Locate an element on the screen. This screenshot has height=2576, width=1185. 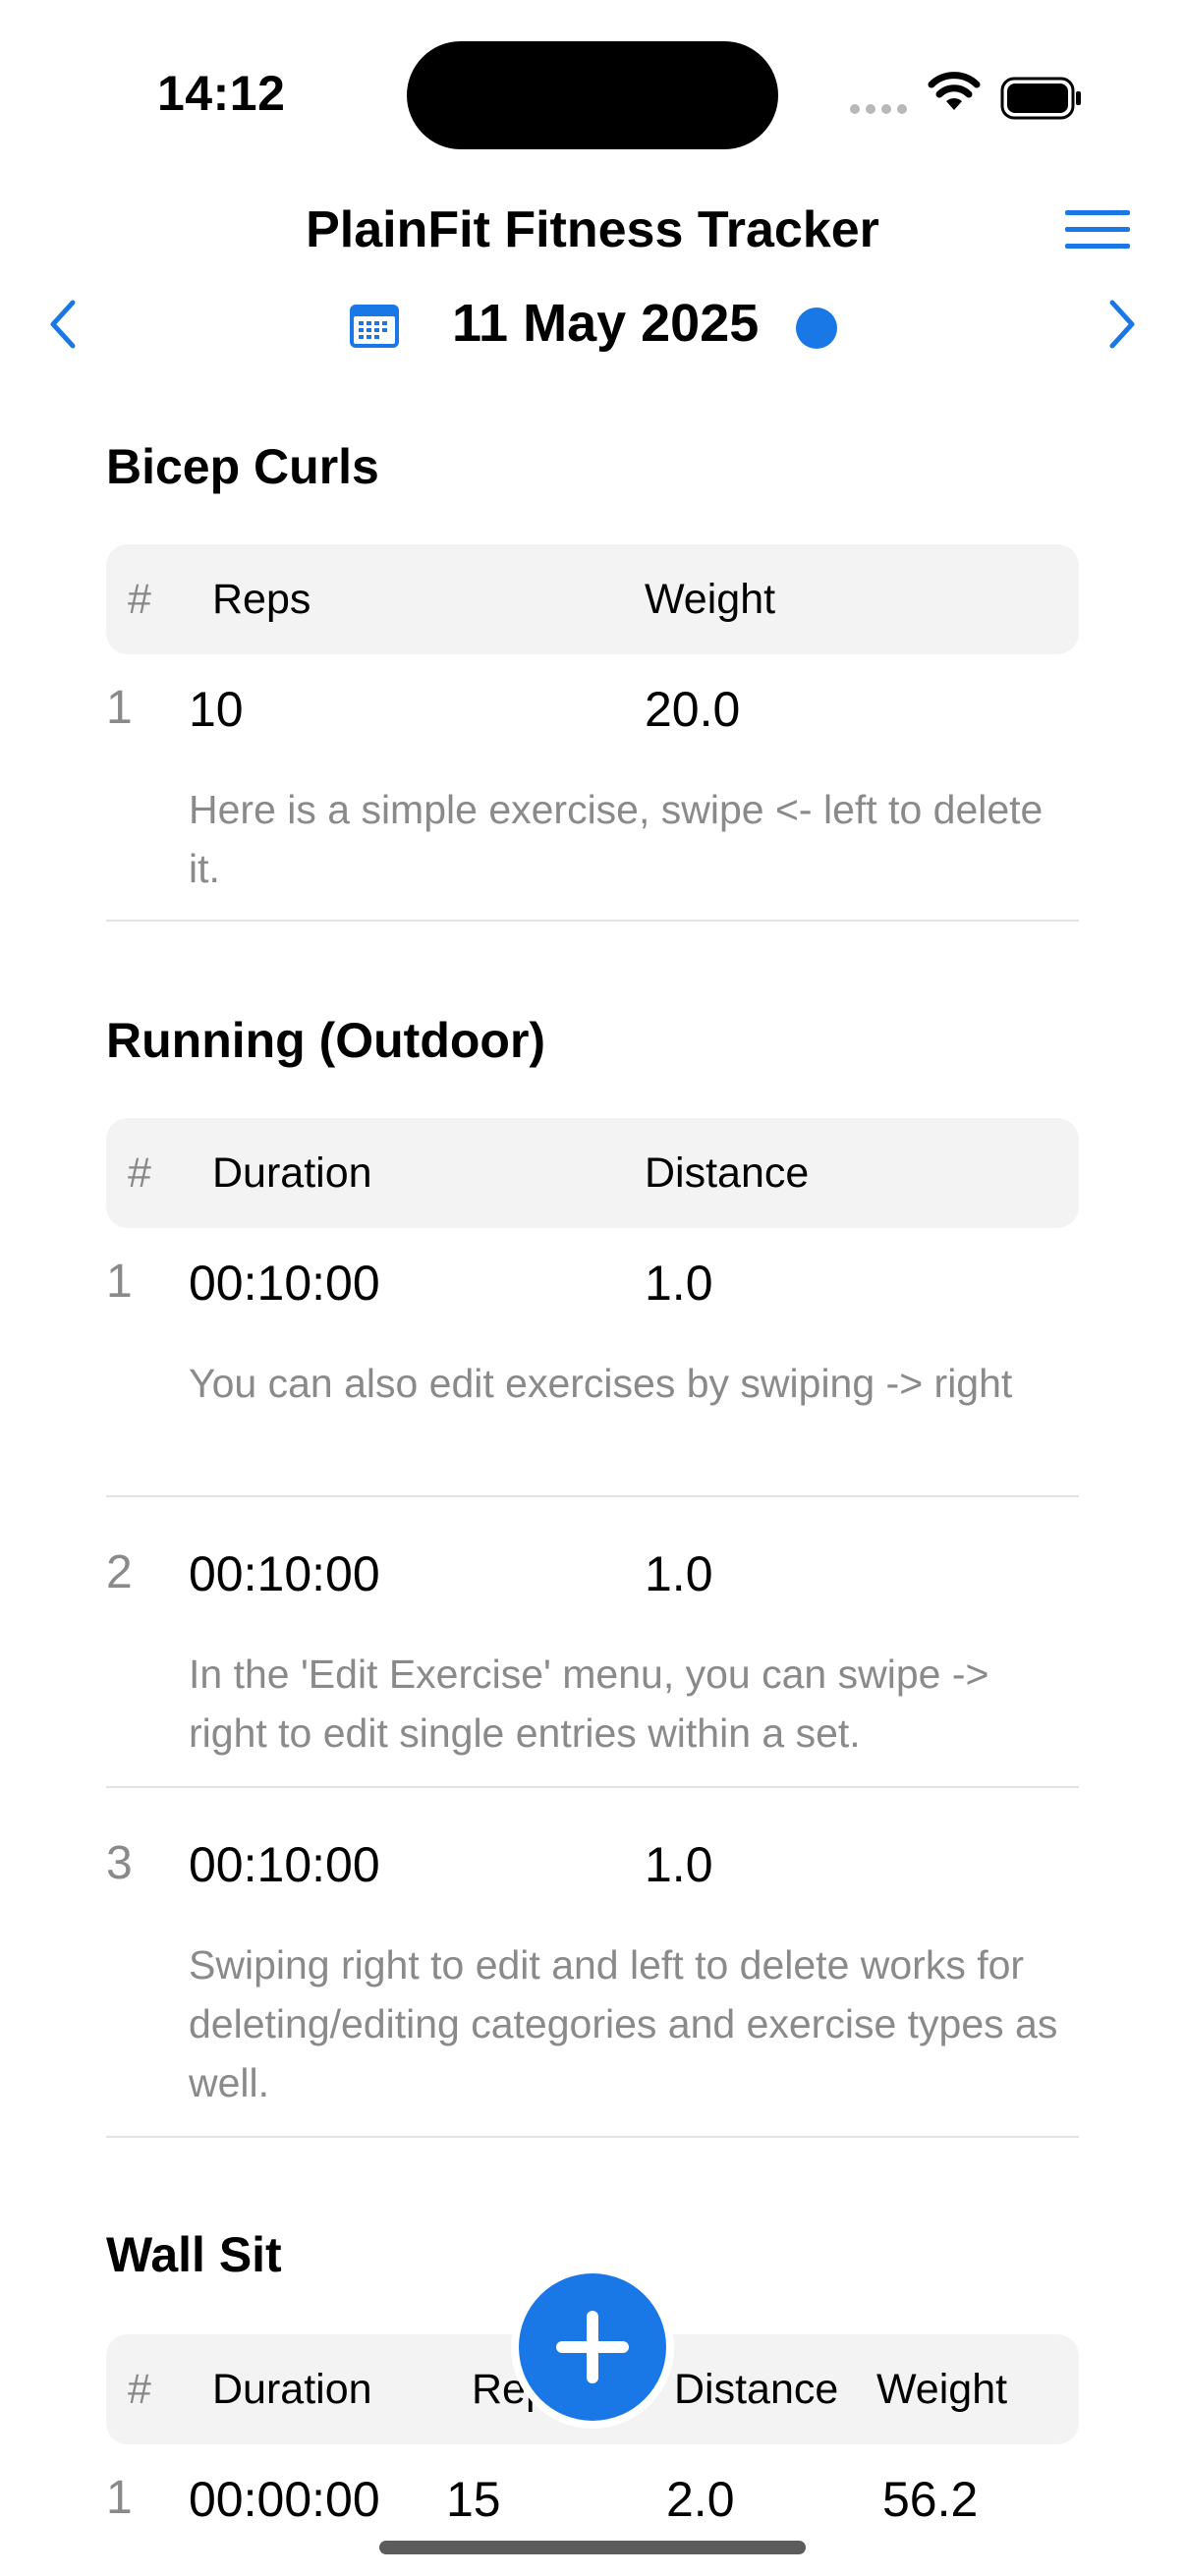
battery-icon is located at coordinates (1041, 98).